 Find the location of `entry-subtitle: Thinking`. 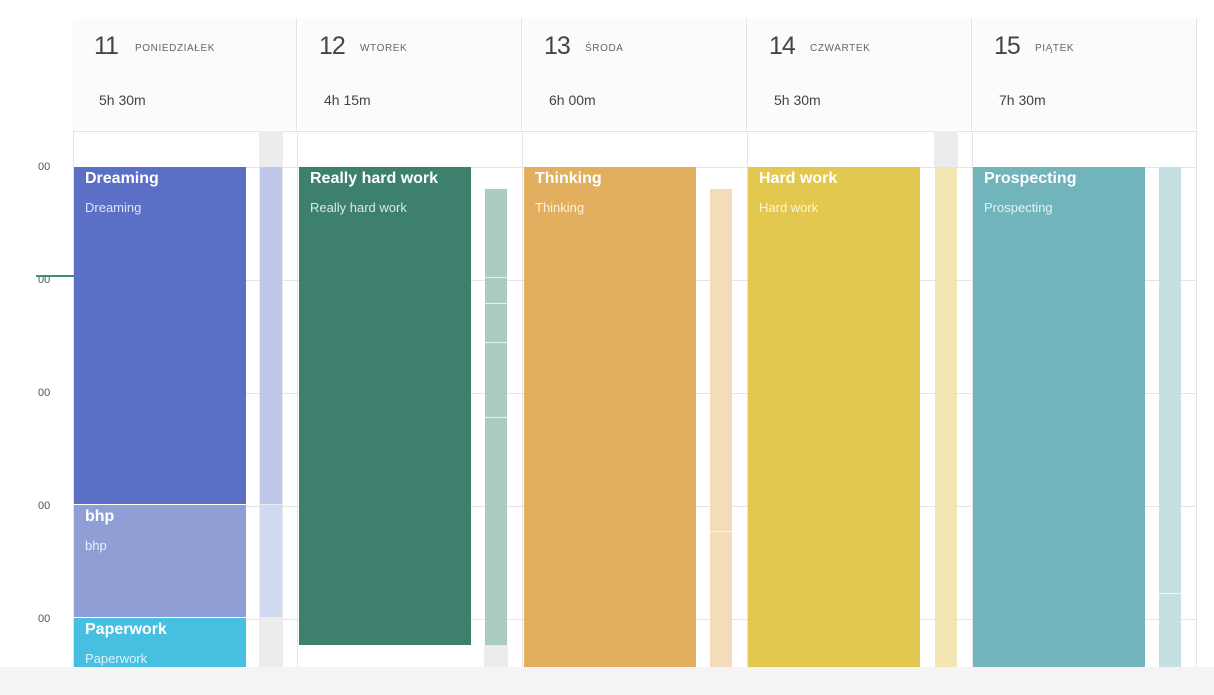

entry-subtitle: Thinking is located at coordinates (560, 207).